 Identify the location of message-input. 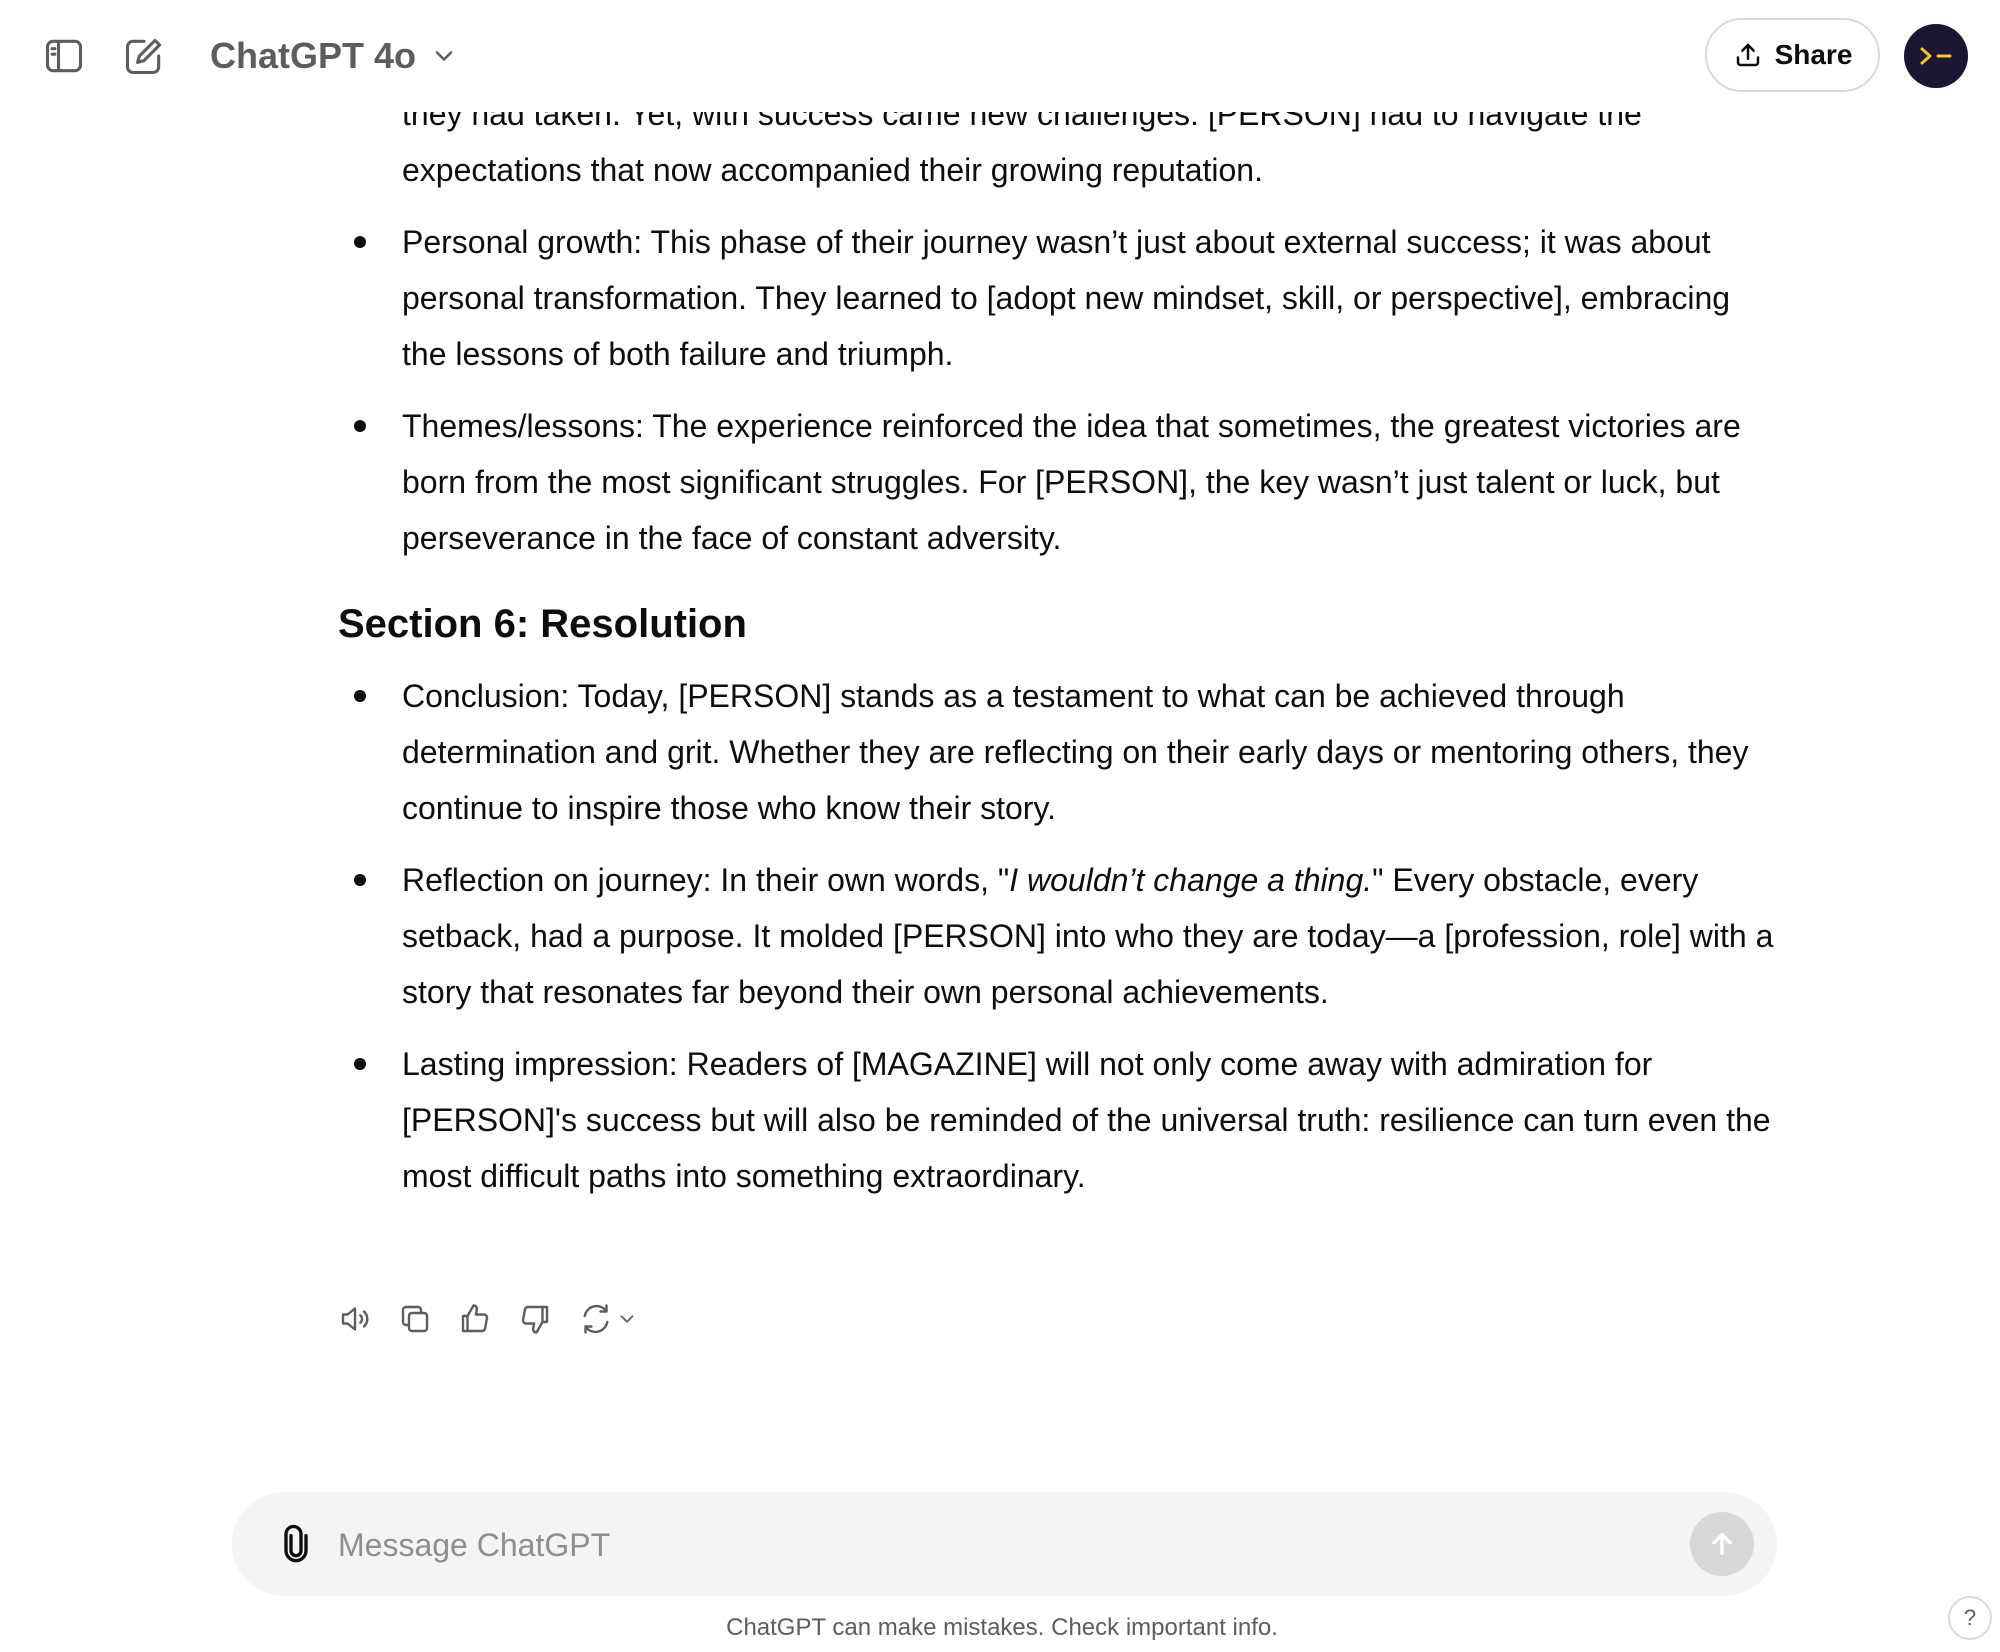
(978, 1545).